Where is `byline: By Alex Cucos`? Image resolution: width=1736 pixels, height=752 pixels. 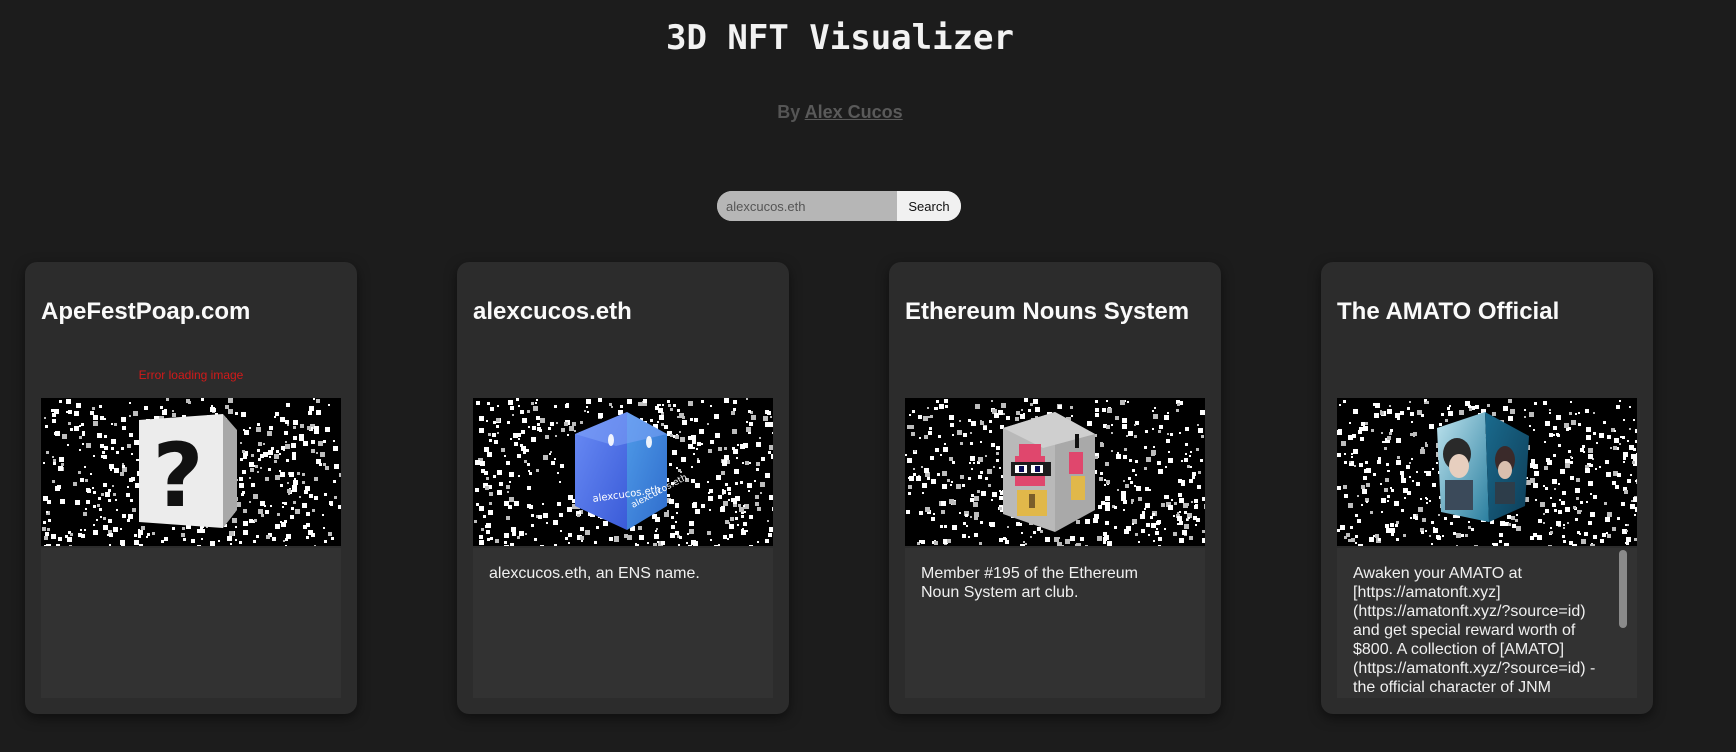
byline: By Alex Cucos is located at coordinates (840, 112).